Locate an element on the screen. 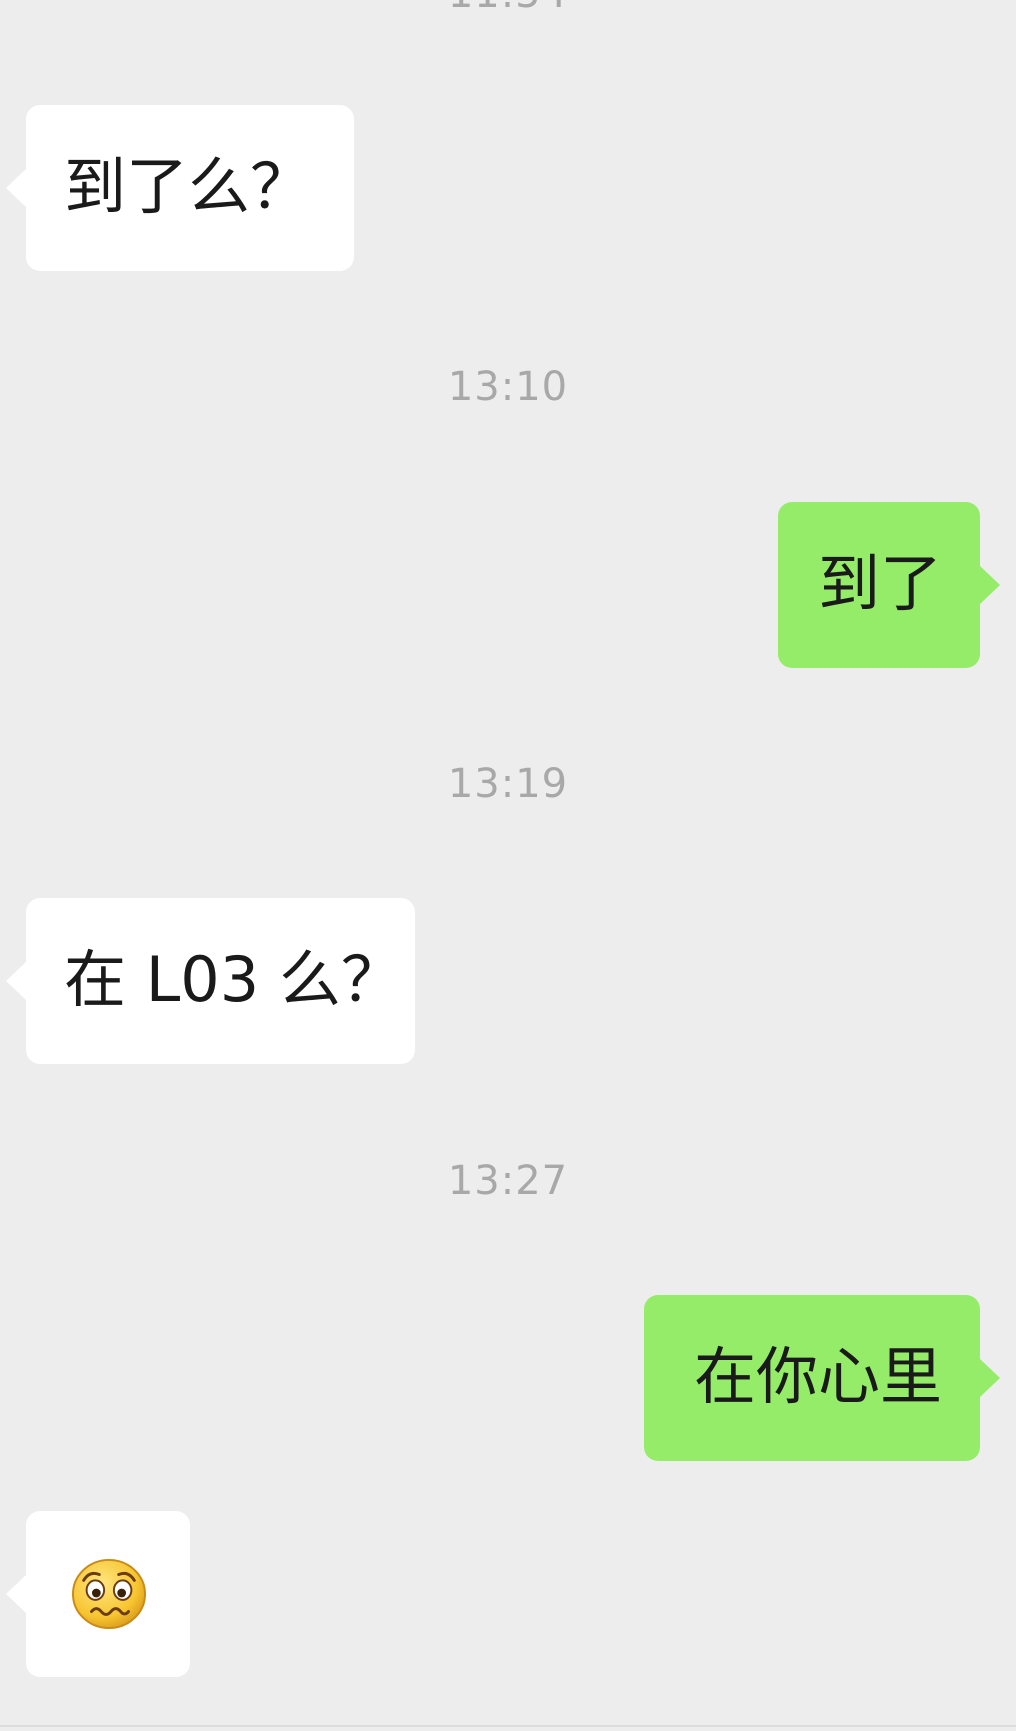 Image resolution: width=1016 pixels, height=1731 pixels. message-text: 到了么？ is located at coordinates (188, 186).